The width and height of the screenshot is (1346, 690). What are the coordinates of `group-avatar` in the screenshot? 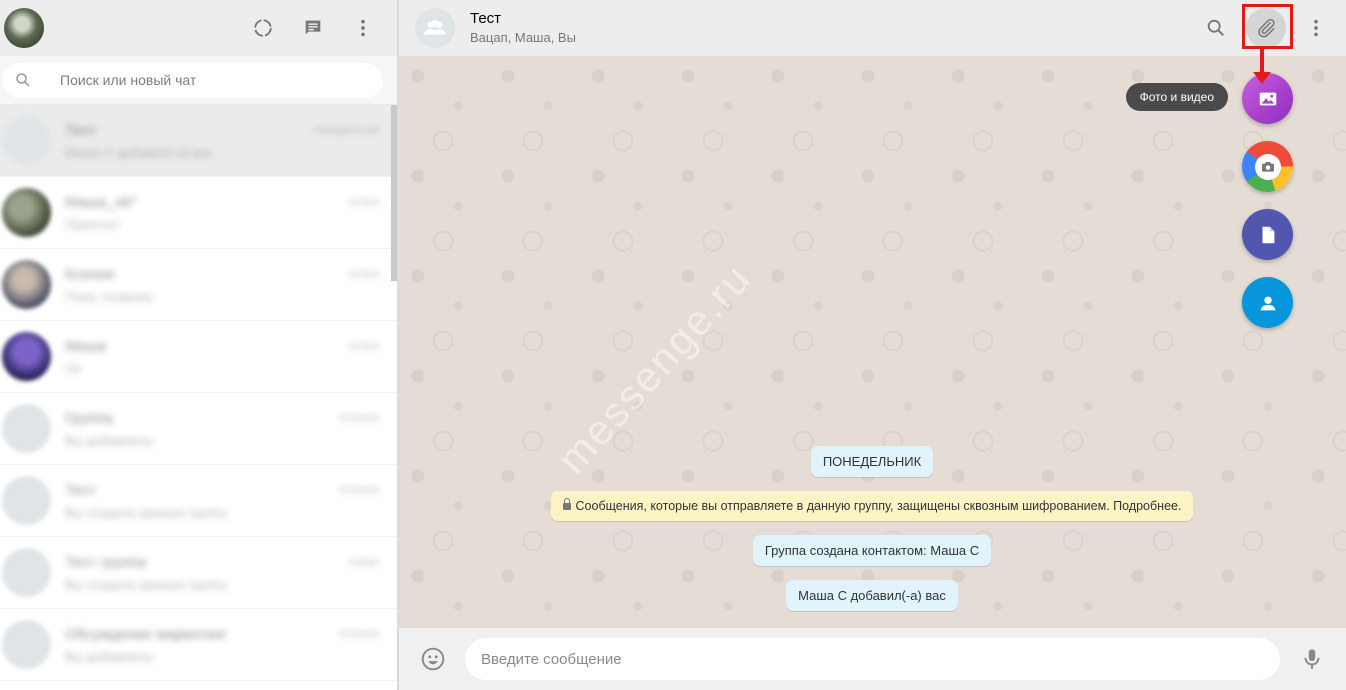 It's located at (435, 28).